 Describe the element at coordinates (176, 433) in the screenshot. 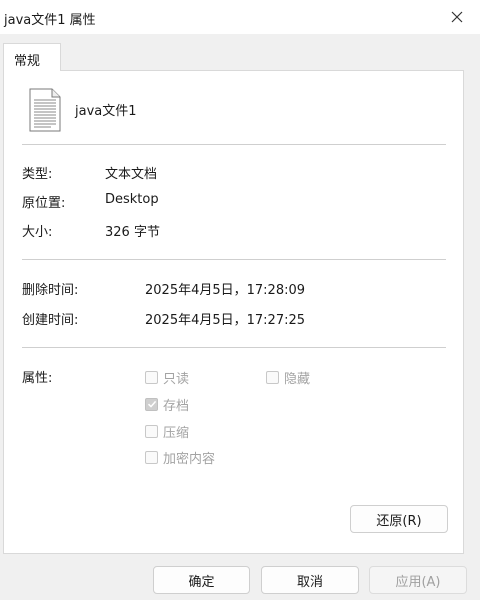

I see `compress-label: 压缩` at that location.